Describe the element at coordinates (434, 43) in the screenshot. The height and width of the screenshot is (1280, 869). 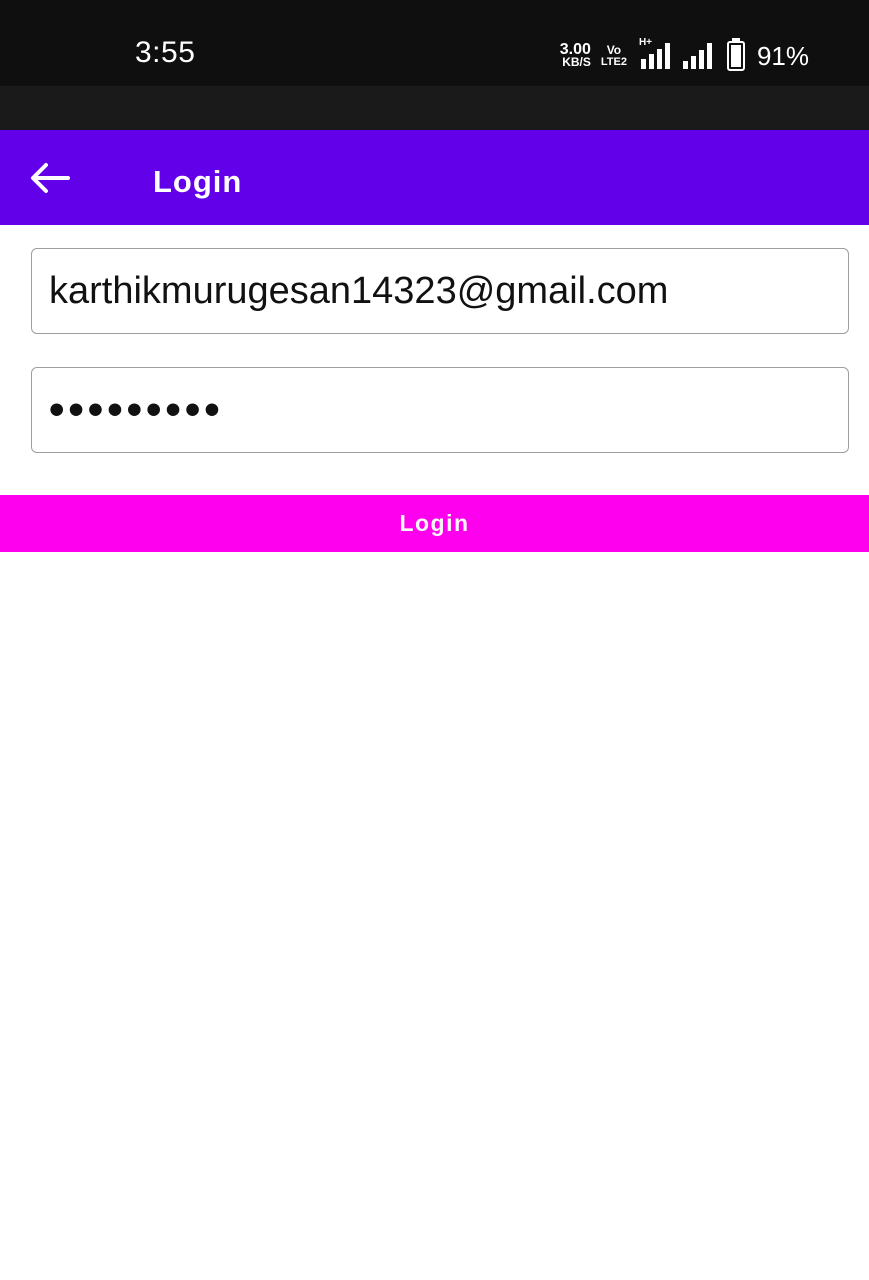
I see `status-bar: 3:55 3.00 KB/S Vo LTE2 H+ 91%` at that location.